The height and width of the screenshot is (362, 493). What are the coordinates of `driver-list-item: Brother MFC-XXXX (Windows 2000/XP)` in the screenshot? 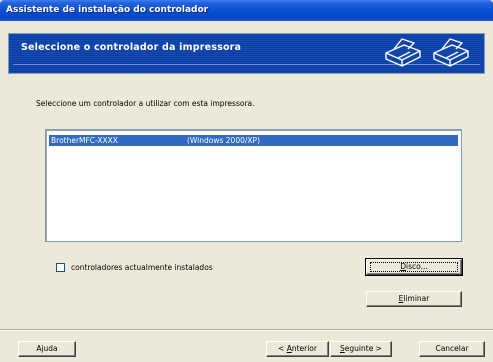 It's located at (253, 140).